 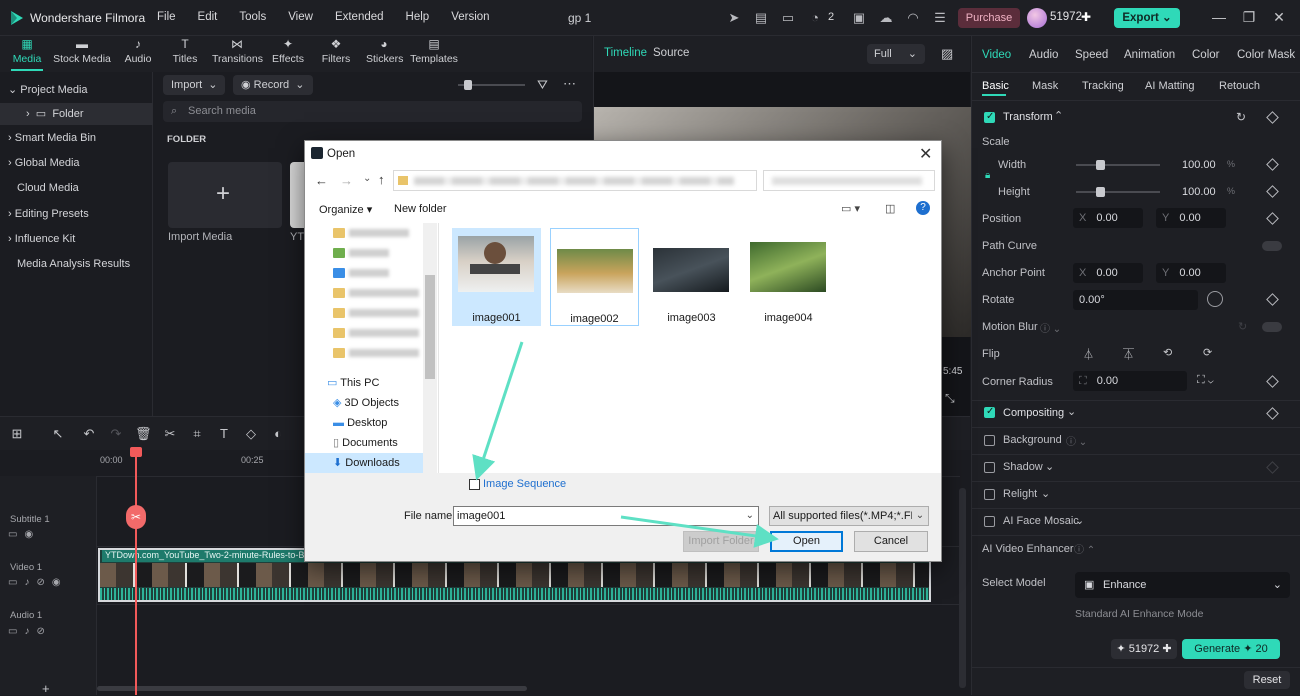 What do you see at coordinates (947, 54) in the screenshot?
I see `snapshot-icon: ▨` at bounding box center [947, 54].